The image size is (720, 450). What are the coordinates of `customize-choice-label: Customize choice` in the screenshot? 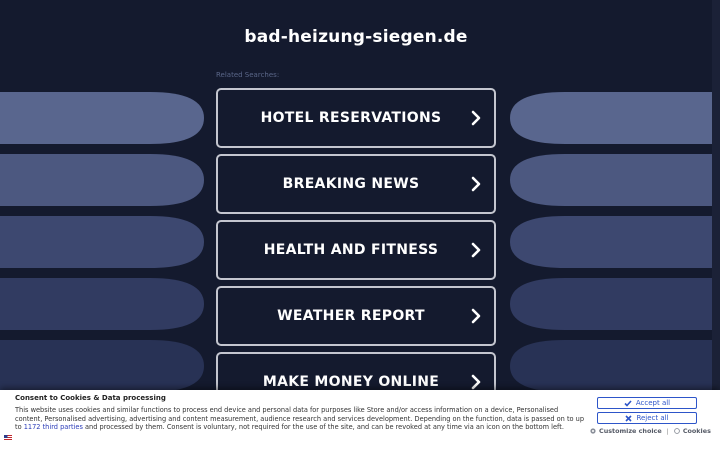 It's located at (630, 431).